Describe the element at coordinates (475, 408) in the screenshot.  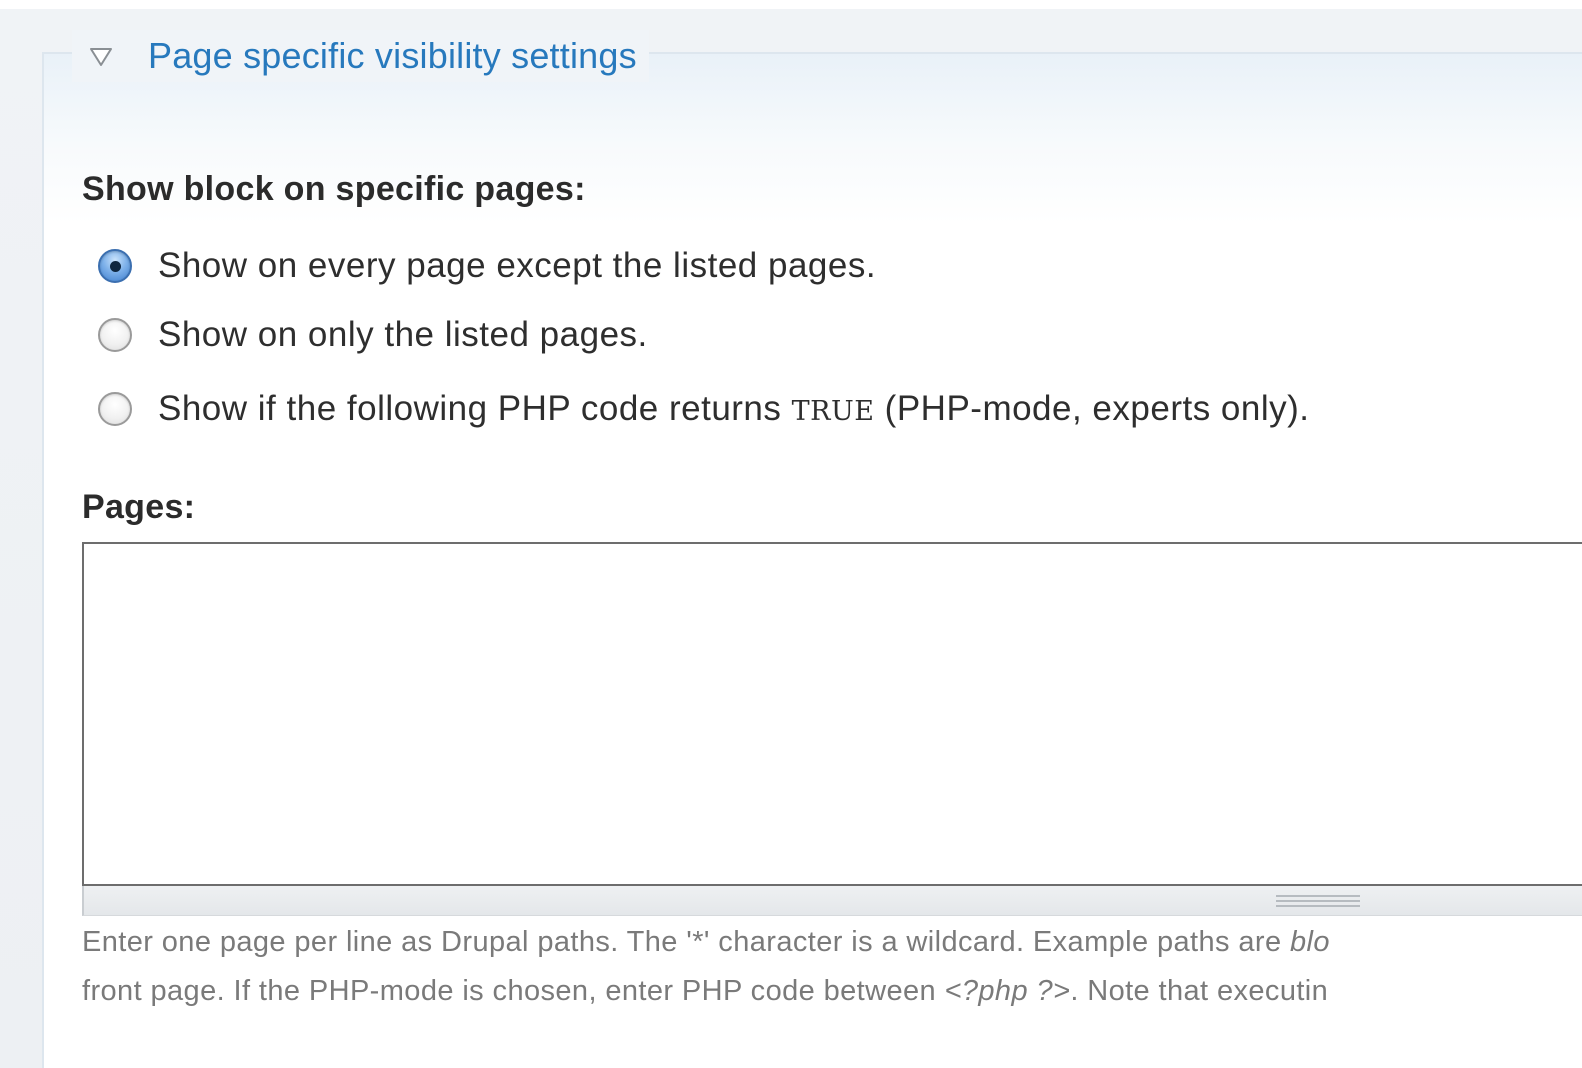
I see `radio-label-before: Show if the following PHP code returns` at that location.